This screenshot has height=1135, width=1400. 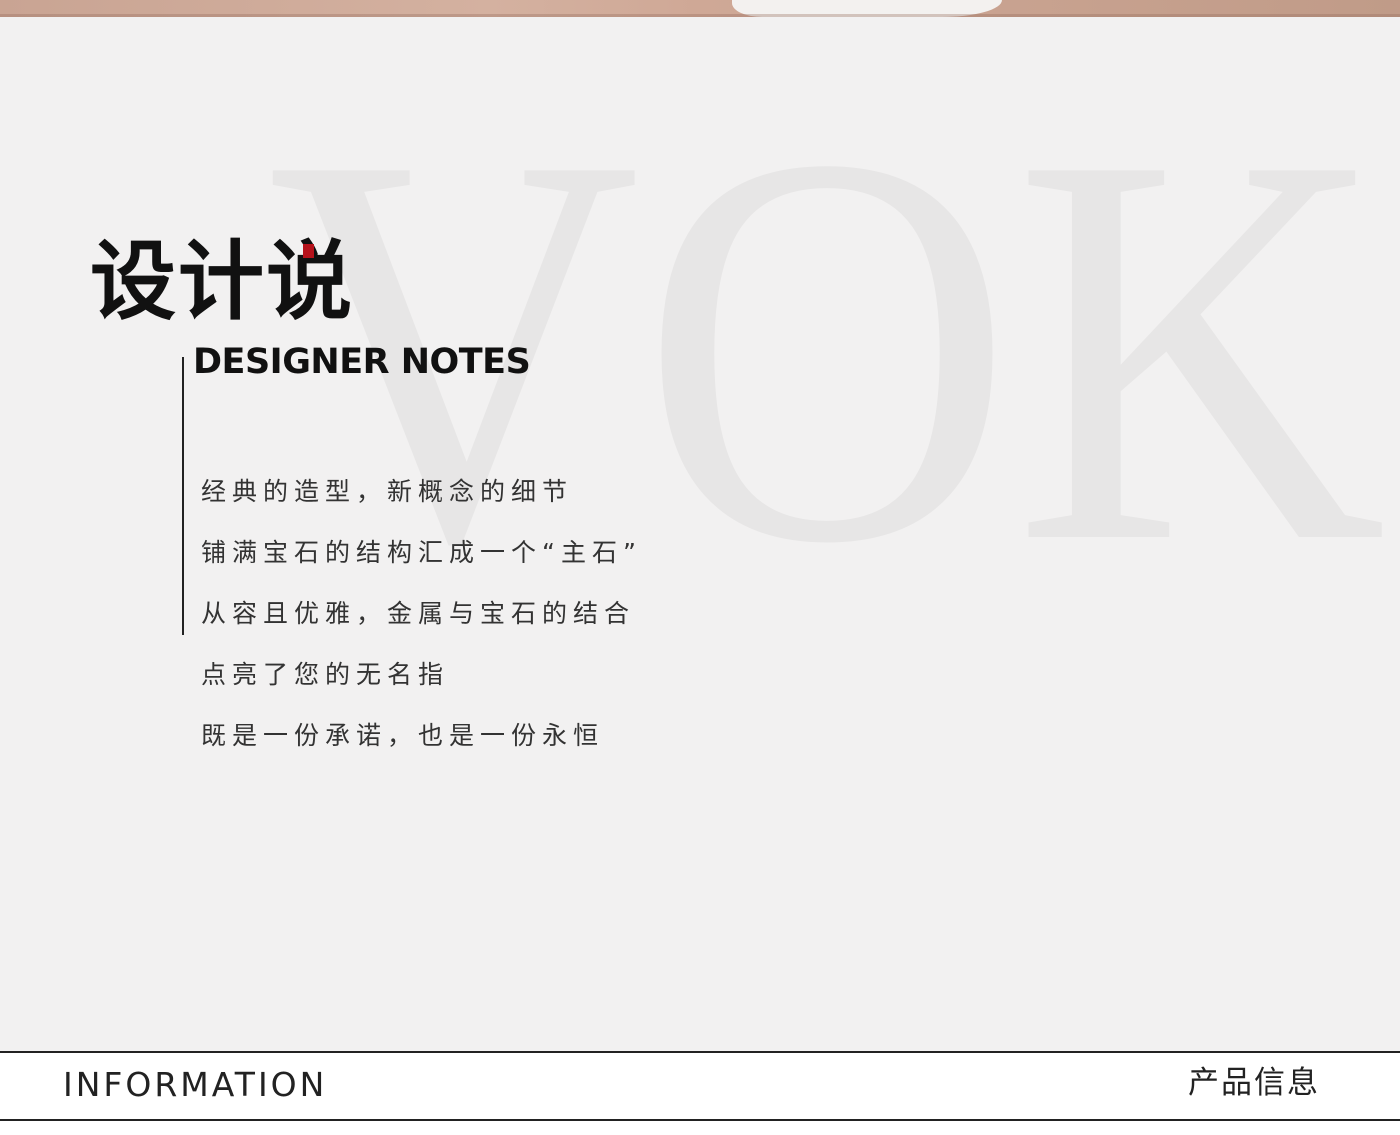 What do you see at coordinates (183, 496) in the screenshot?
I see `vertical-divider` at bounding box center [183, 496].